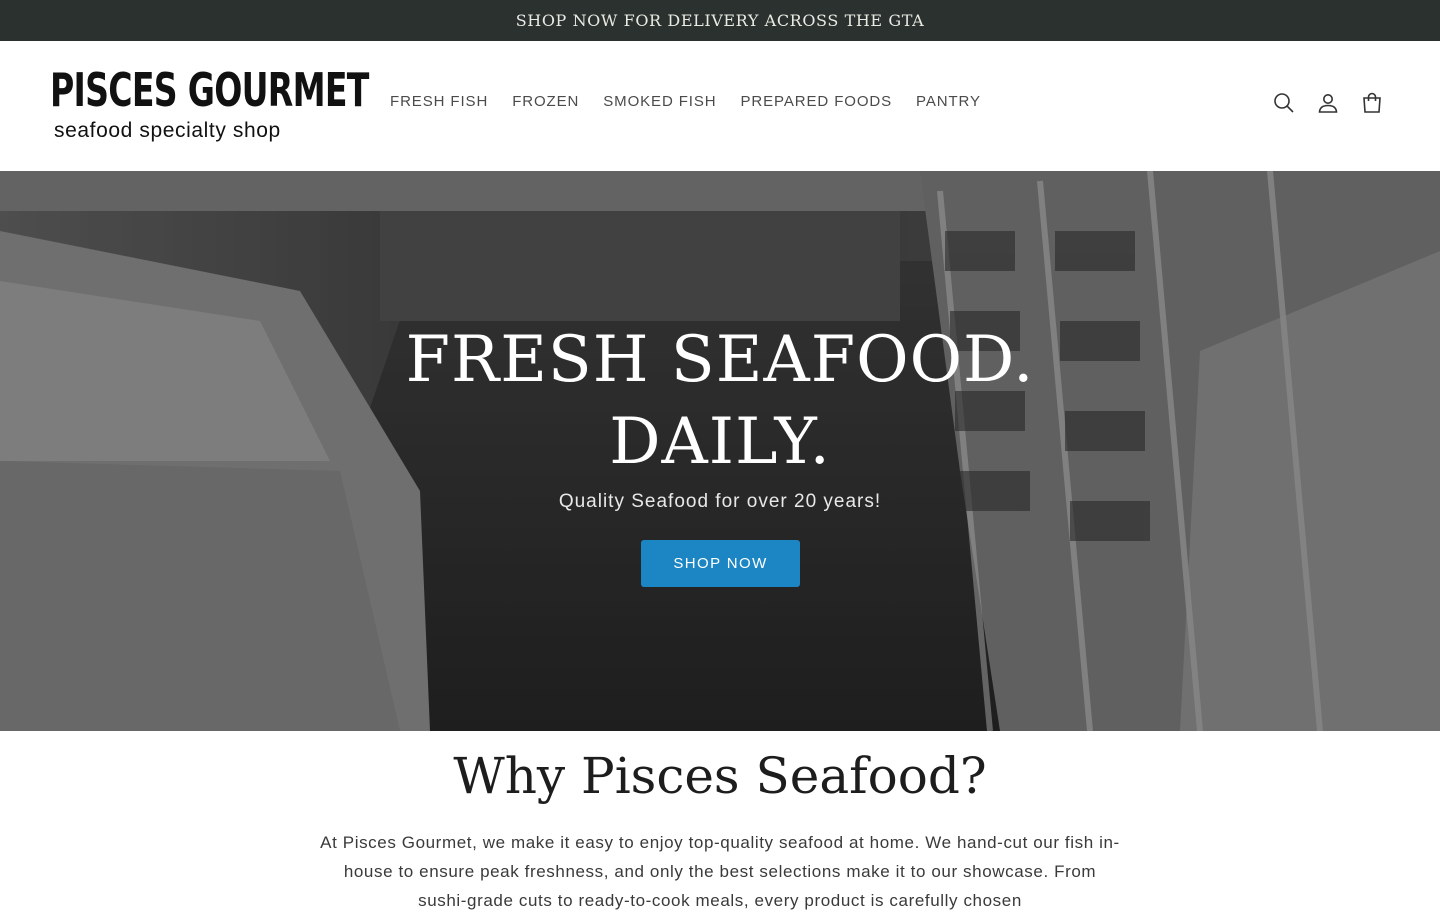  What do you see at coordinates (948, 101) in the screenshot?
I see `nav-item-pantry: PANTRY` at bounding box center [948, 101].